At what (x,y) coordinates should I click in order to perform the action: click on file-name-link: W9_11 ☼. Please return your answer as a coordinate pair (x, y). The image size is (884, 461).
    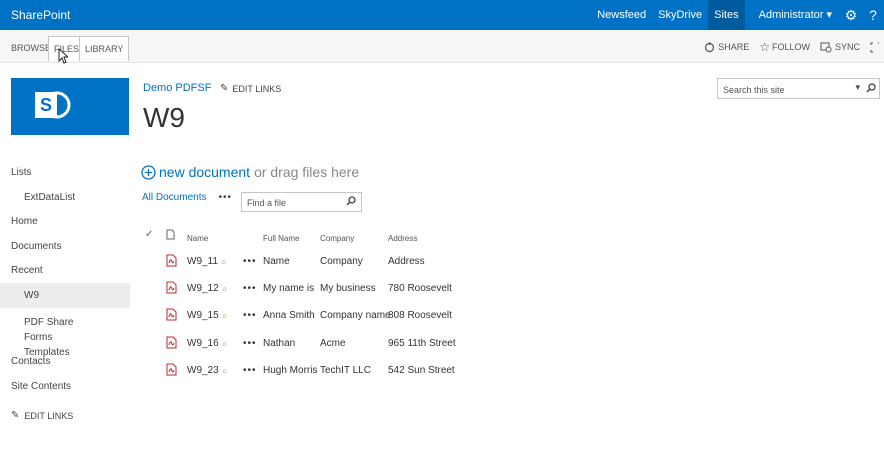
    Looking at the image, I should click on (207, 261).